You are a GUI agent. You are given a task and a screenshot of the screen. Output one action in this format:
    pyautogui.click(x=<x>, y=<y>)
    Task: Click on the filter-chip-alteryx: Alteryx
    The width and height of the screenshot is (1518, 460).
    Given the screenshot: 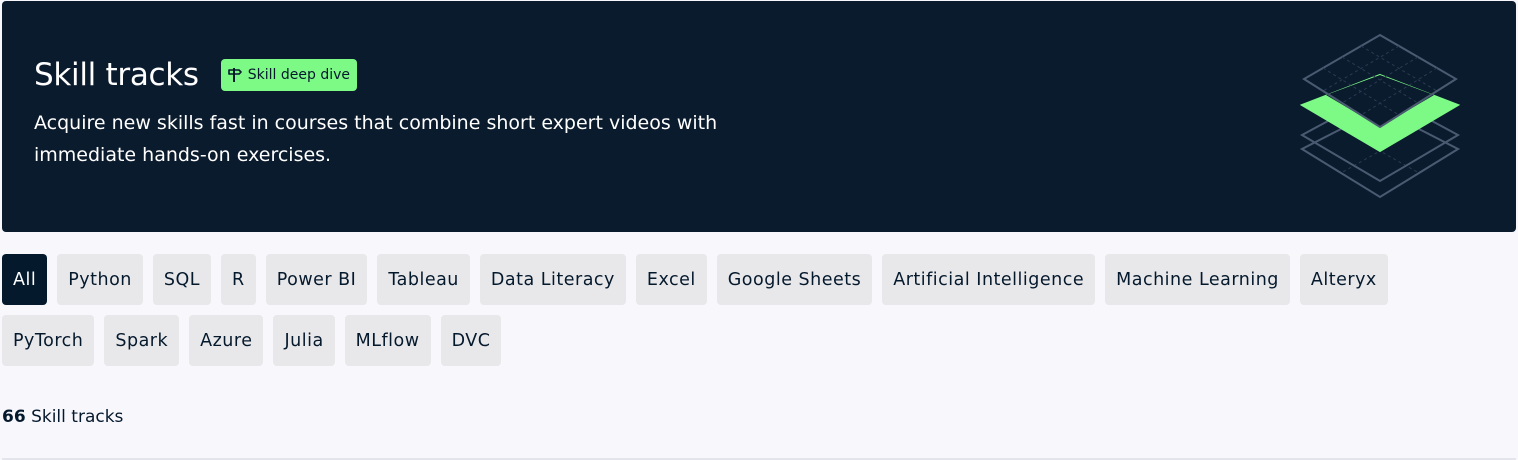 What is the action you would take?
    pyautogui.click(x=1343, y=279)
    